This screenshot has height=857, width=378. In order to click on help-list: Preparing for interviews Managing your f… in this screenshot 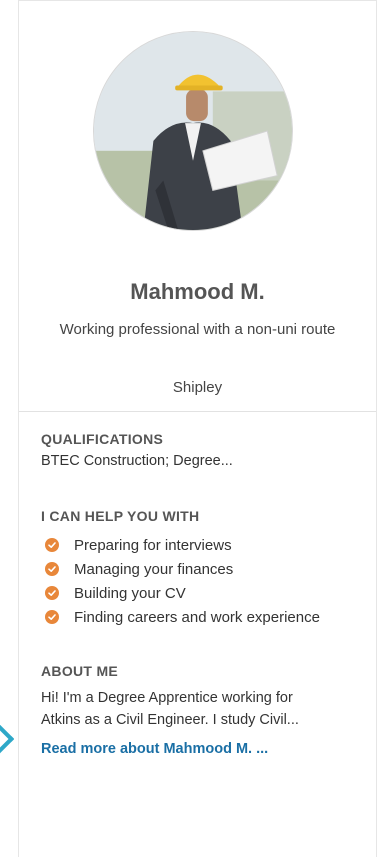, I will do `click(180, 581)`.